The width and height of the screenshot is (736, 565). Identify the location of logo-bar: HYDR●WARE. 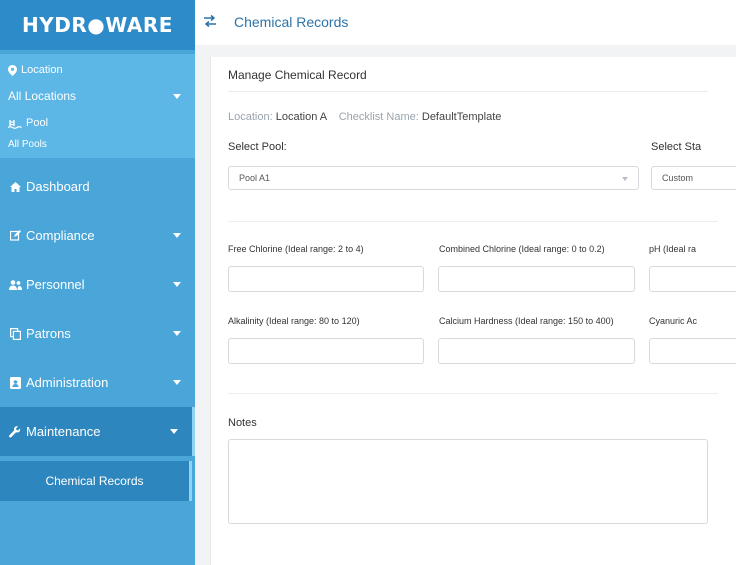
(97, 25).